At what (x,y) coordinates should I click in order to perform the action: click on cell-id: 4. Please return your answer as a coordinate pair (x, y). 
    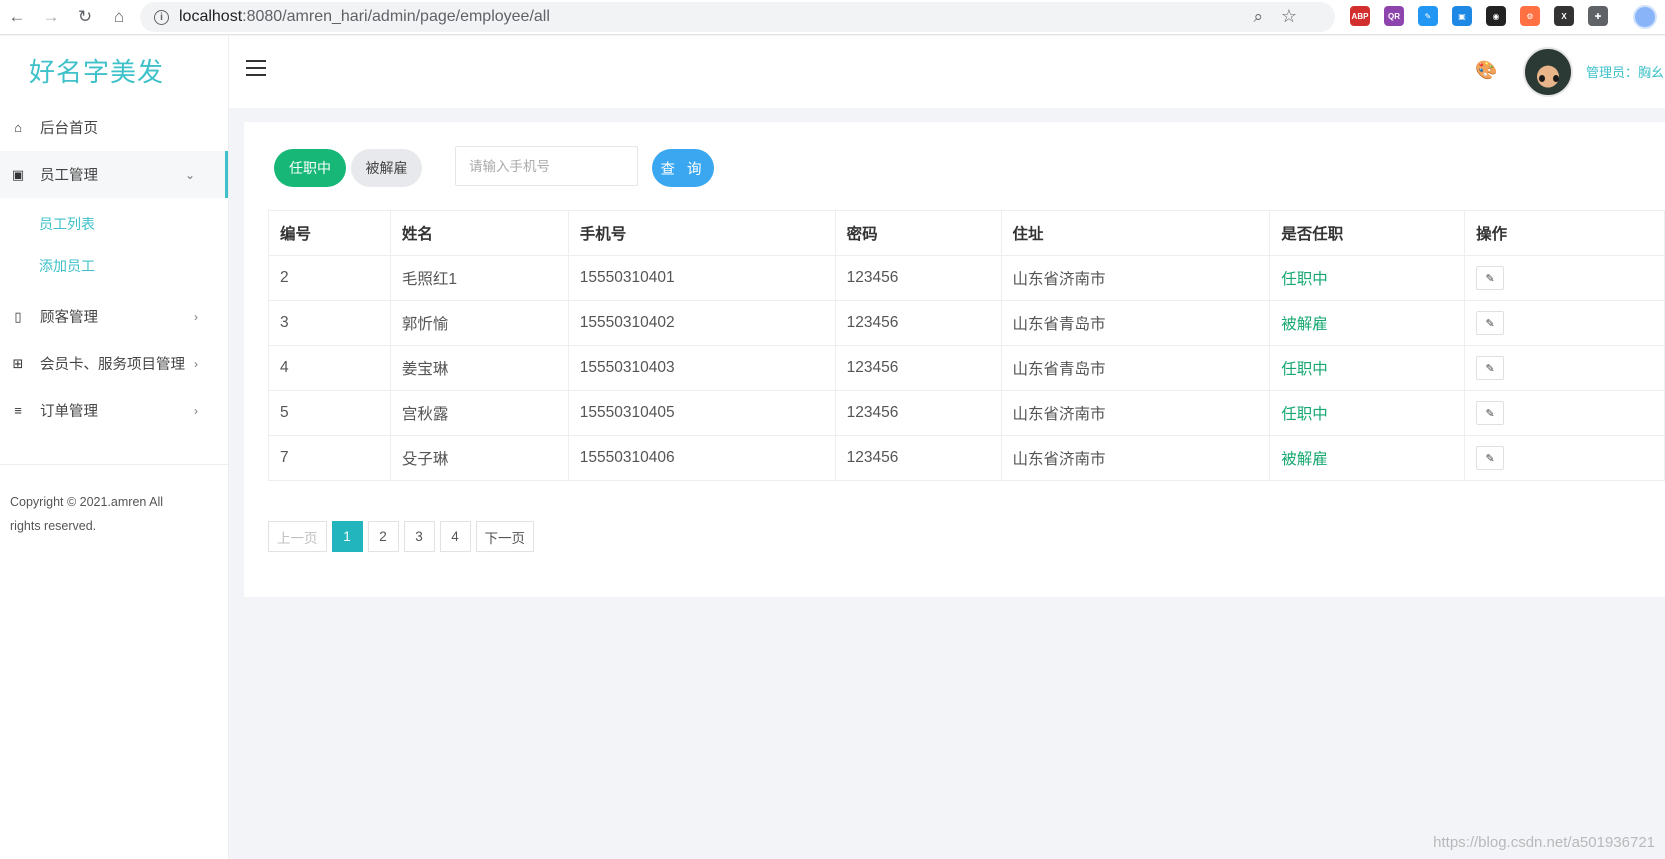
    Looking at the image, I should click on (329, 368).